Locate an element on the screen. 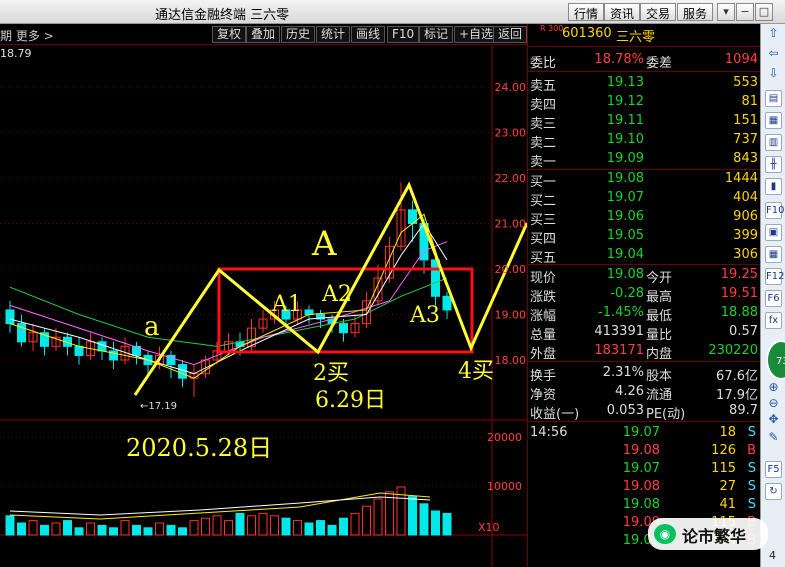 The height and width of the screenshot is (567, 785). service-button: 服务 is located at coordinates (695, 12).